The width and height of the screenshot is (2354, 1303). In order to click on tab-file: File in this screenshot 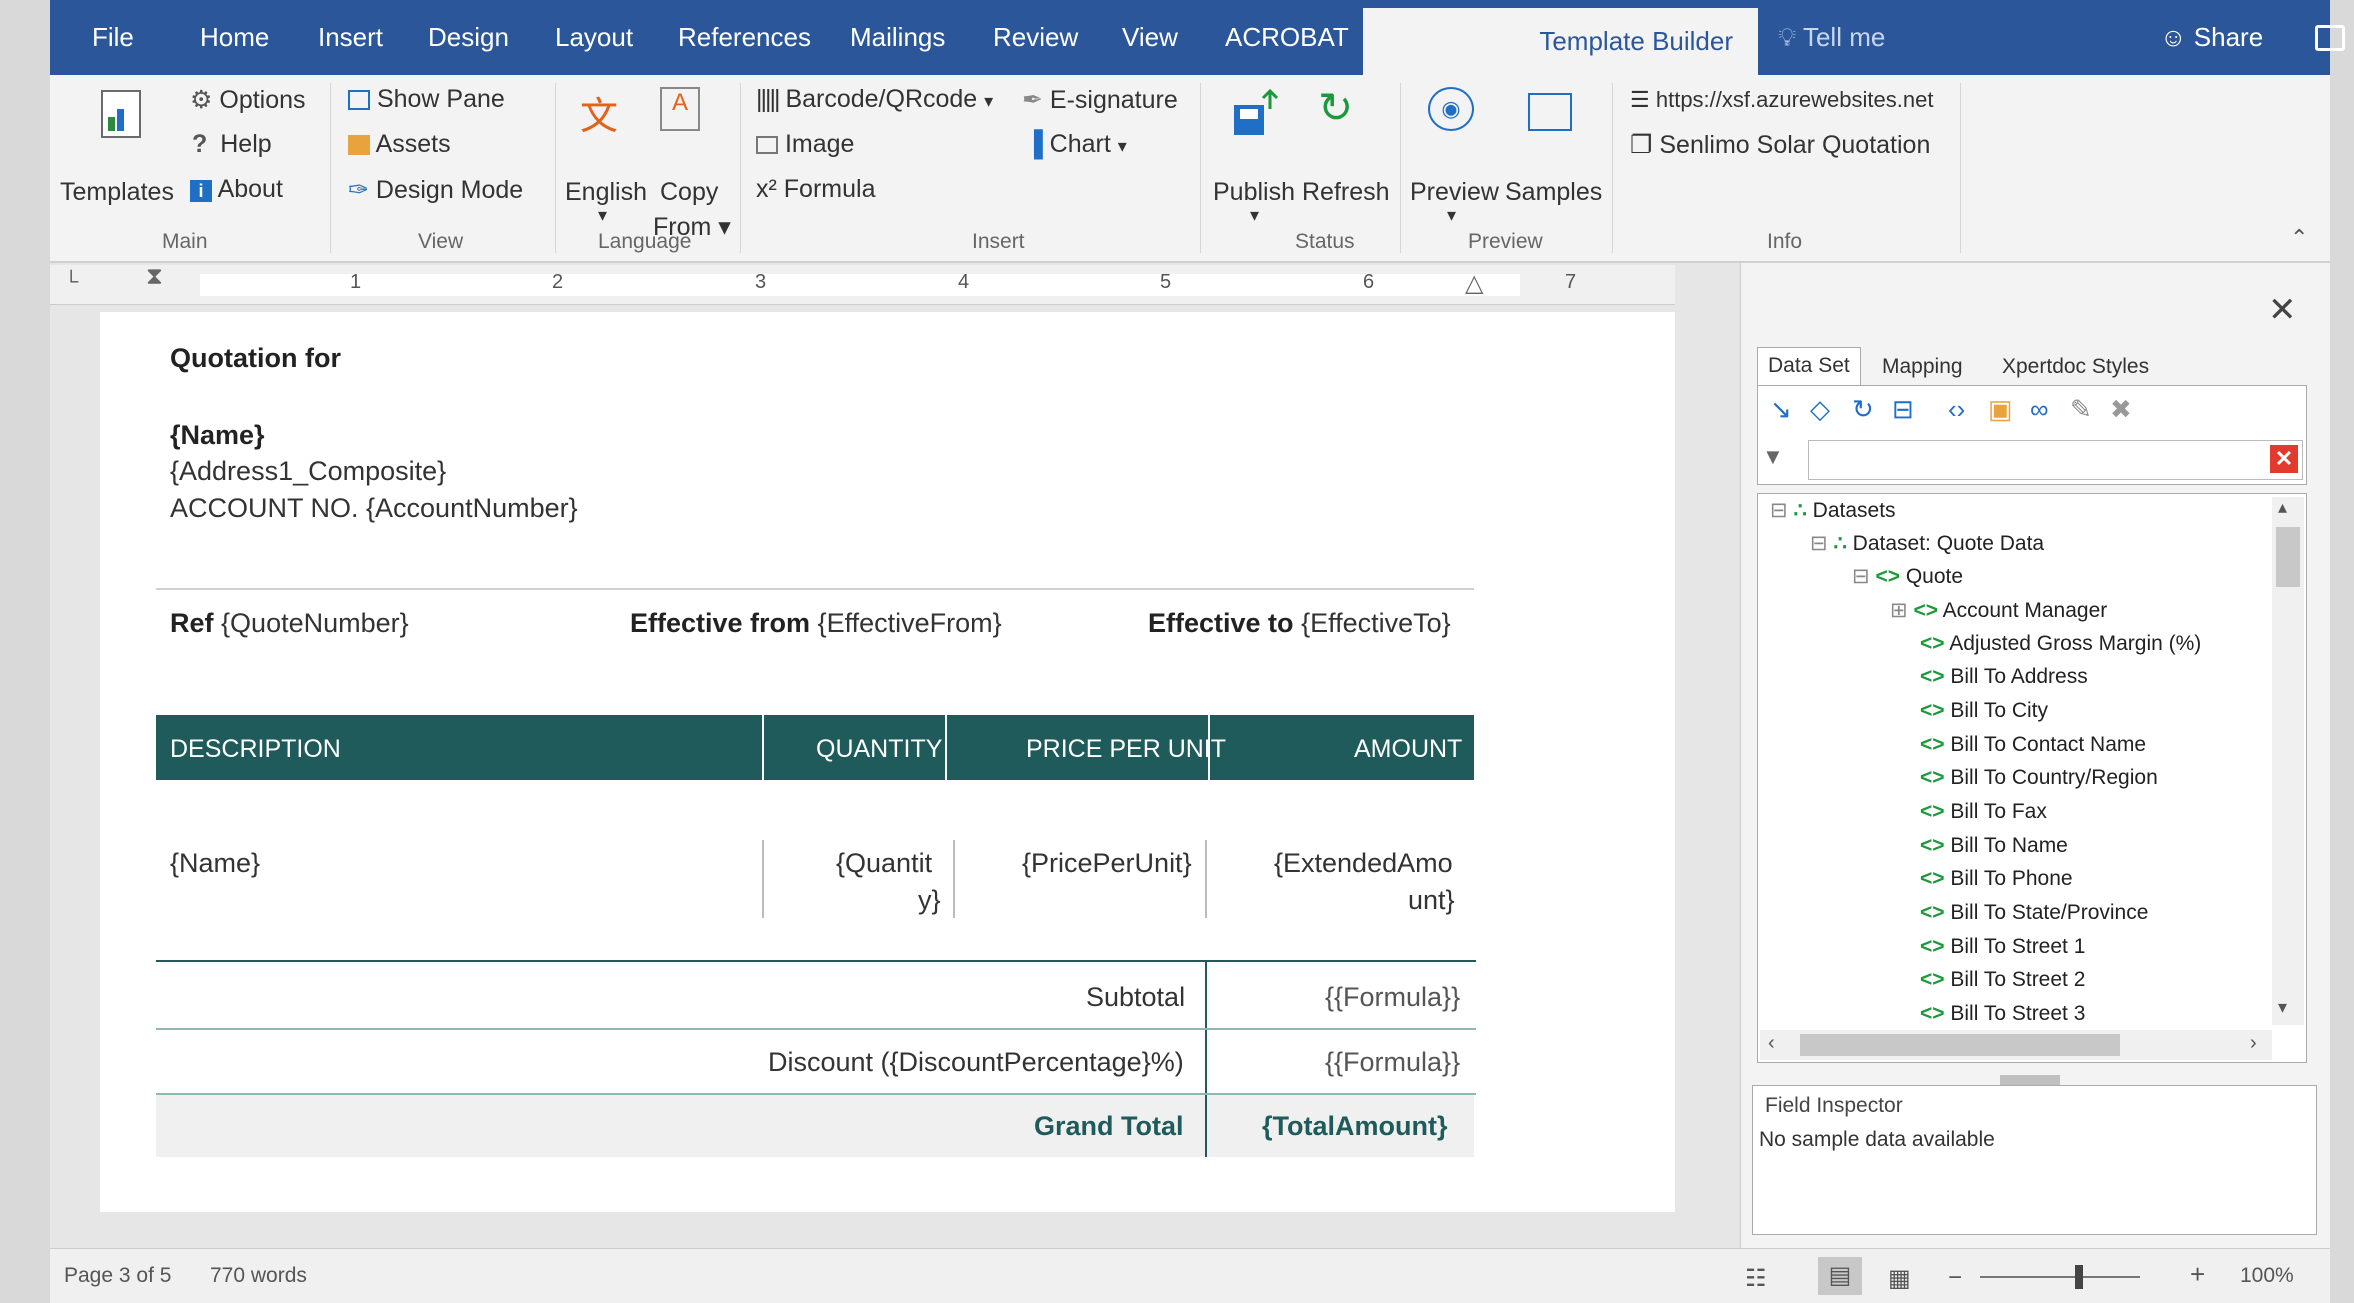, I will do `click(113, 37)`.